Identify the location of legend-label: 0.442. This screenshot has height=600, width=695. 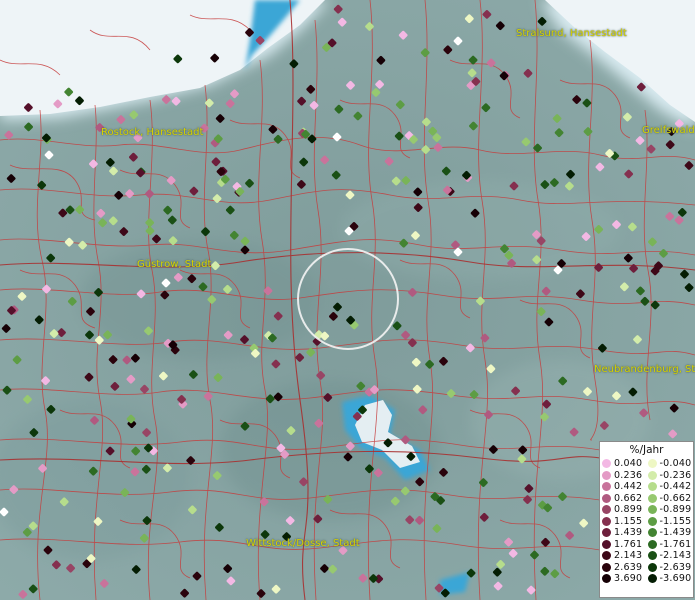
(628, 487).